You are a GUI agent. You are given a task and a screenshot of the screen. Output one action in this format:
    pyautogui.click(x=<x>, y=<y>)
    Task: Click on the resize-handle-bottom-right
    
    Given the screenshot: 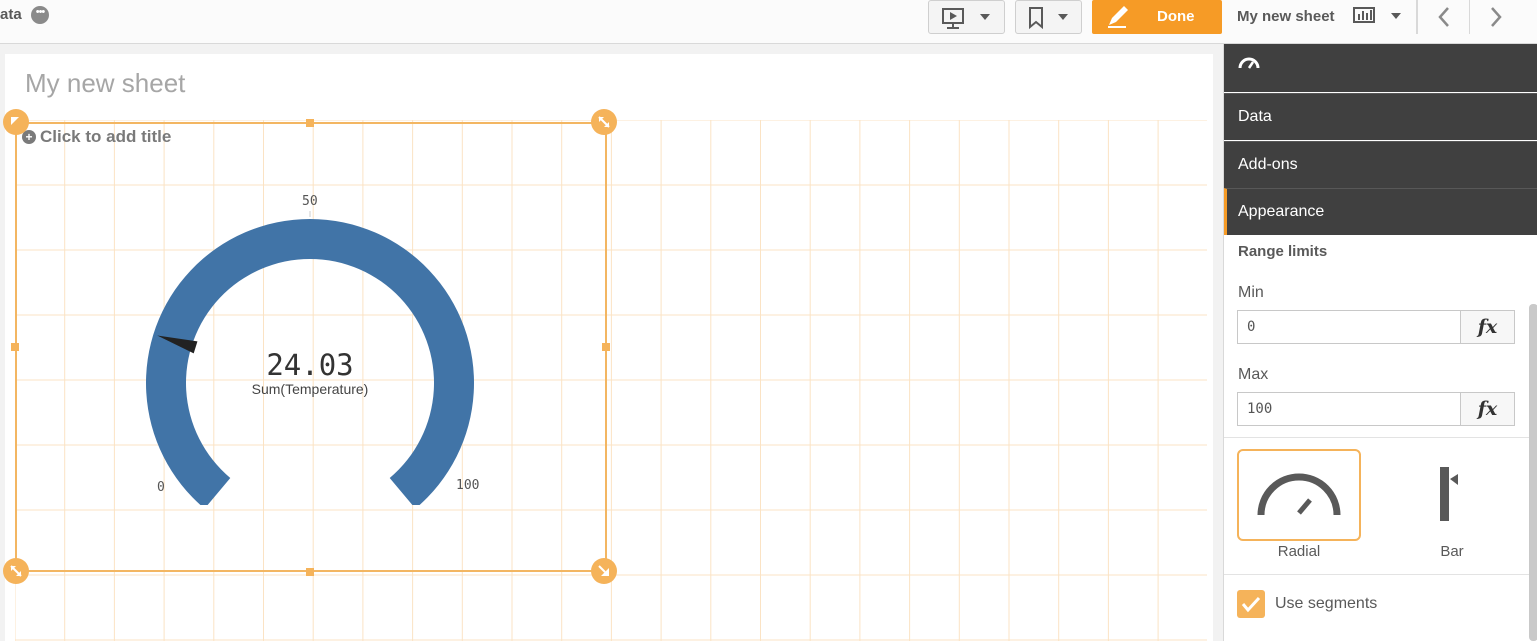 What is the action you would take?
    pyautogui.click(x=604, y=571)
    